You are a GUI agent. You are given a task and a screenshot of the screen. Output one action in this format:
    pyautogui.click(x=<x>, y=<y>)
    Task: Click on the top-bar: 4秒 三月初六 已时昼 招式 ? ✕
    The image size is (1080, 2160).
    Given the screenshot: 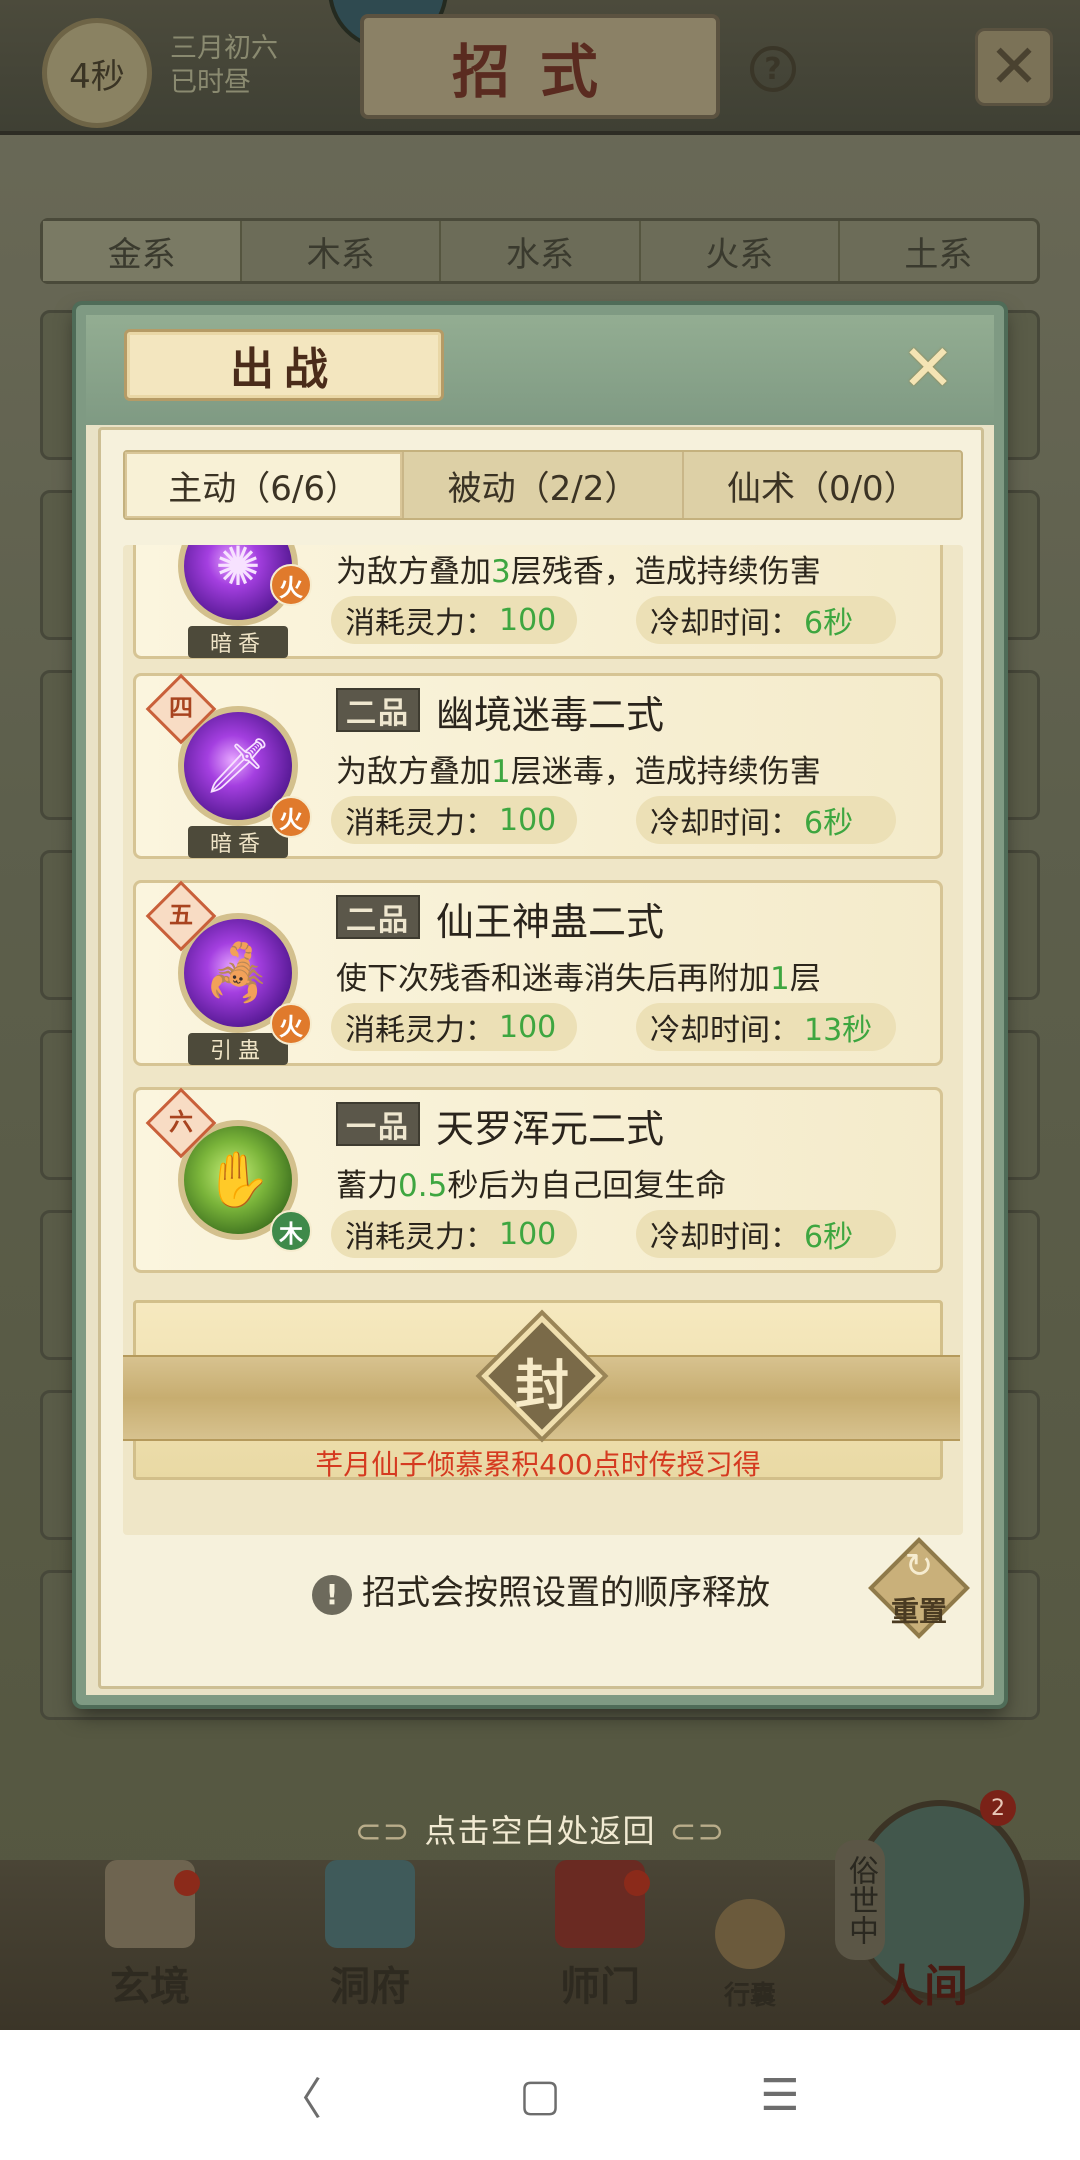 What is the action you would take?
    pyautogui.click(x=540, y=67)
    